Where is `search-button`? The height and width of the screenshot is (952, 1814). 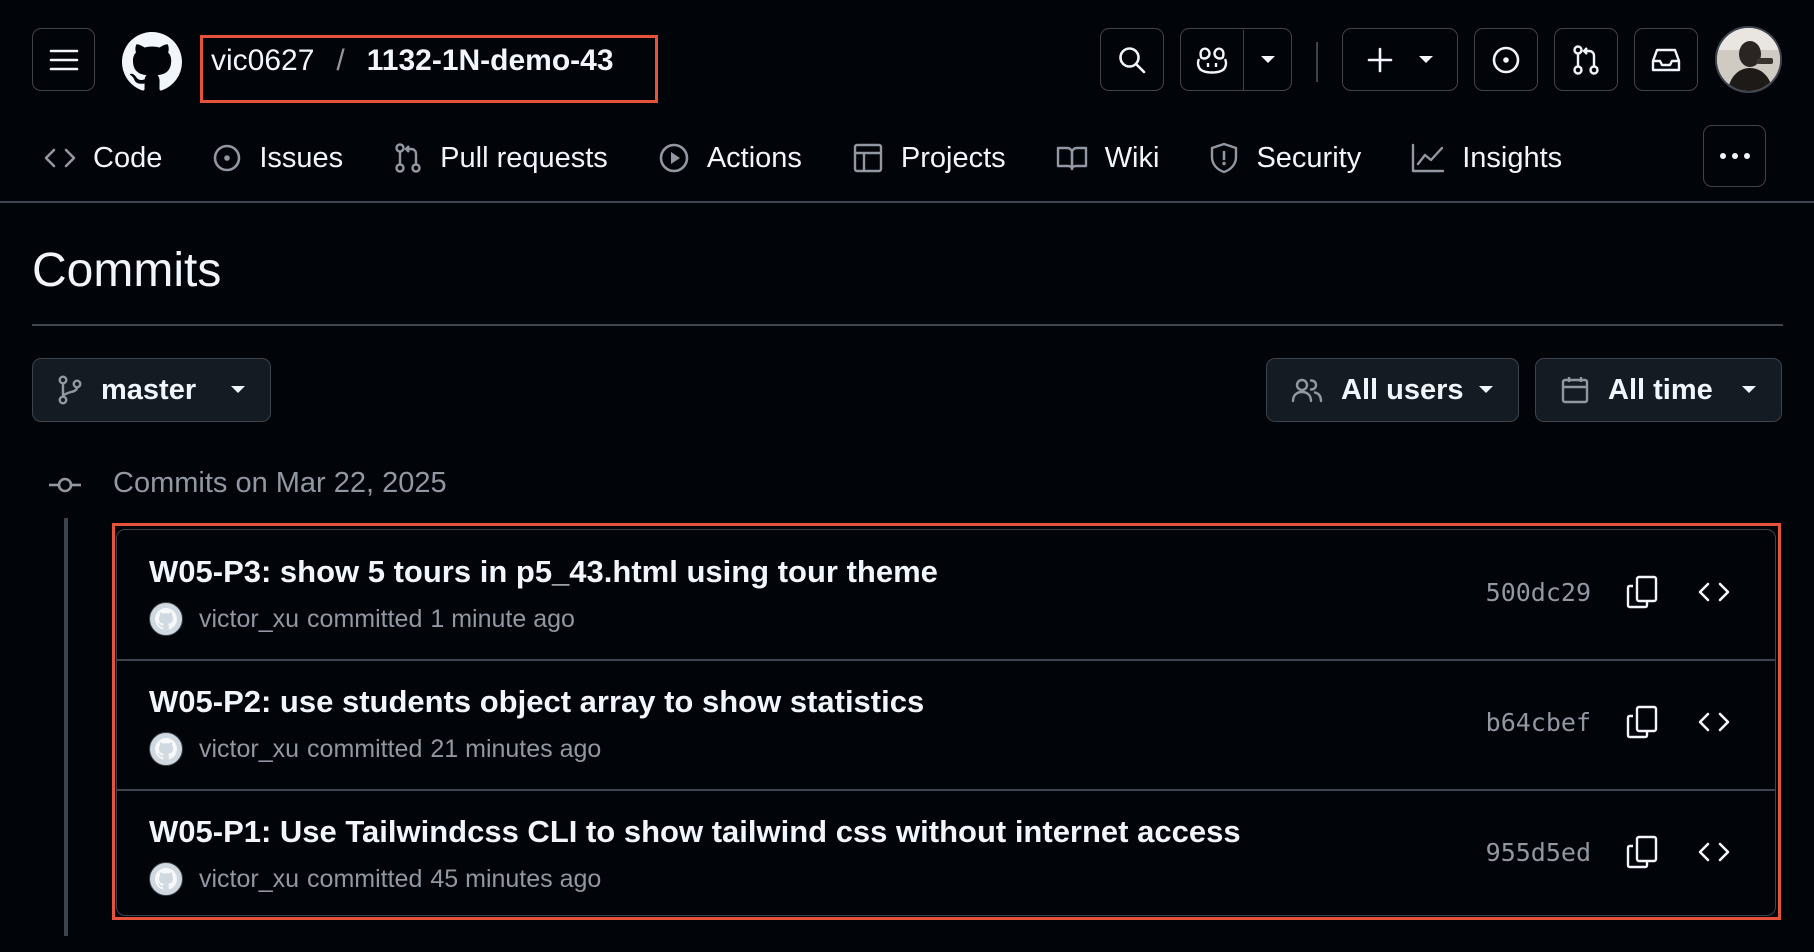
search-button is located at coordinates (1132, 59).